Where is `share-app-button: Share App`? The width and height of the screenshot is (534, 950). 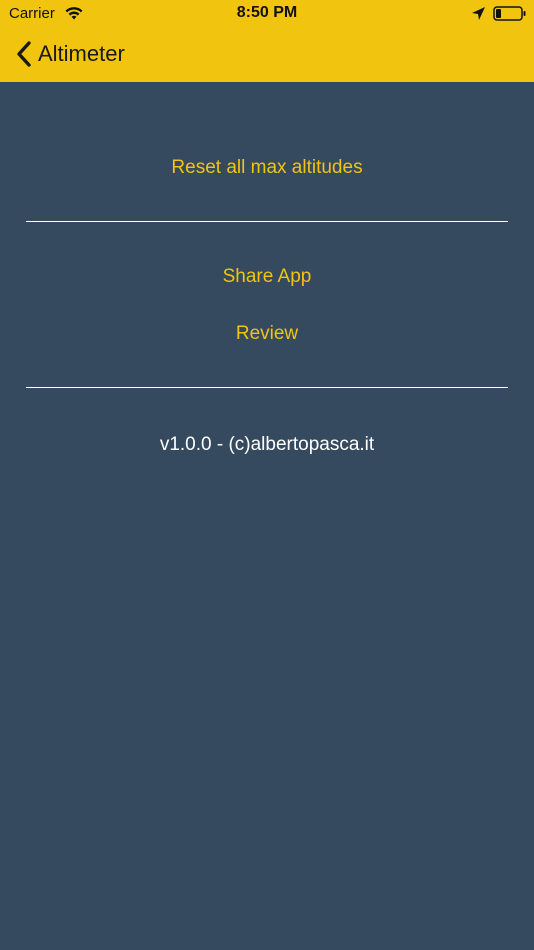
share-app-button: Share App is located at coordinates (267, 277).